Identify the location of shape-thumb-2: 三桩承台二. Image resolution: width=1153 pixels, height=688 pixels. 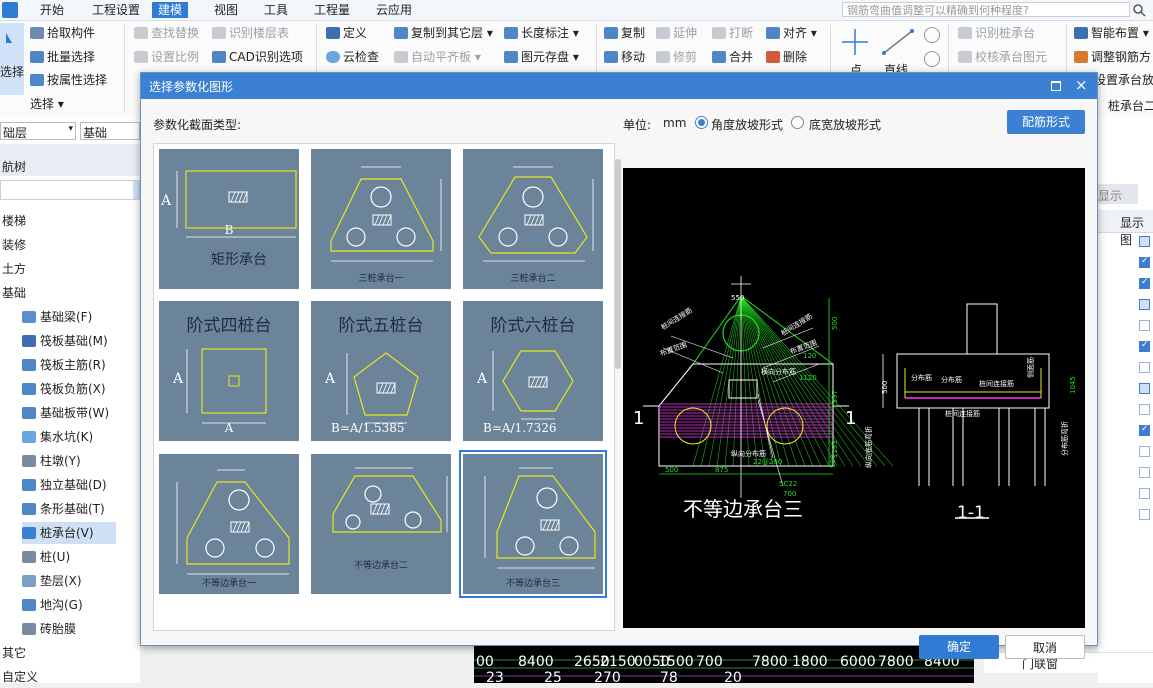
(533, 219).